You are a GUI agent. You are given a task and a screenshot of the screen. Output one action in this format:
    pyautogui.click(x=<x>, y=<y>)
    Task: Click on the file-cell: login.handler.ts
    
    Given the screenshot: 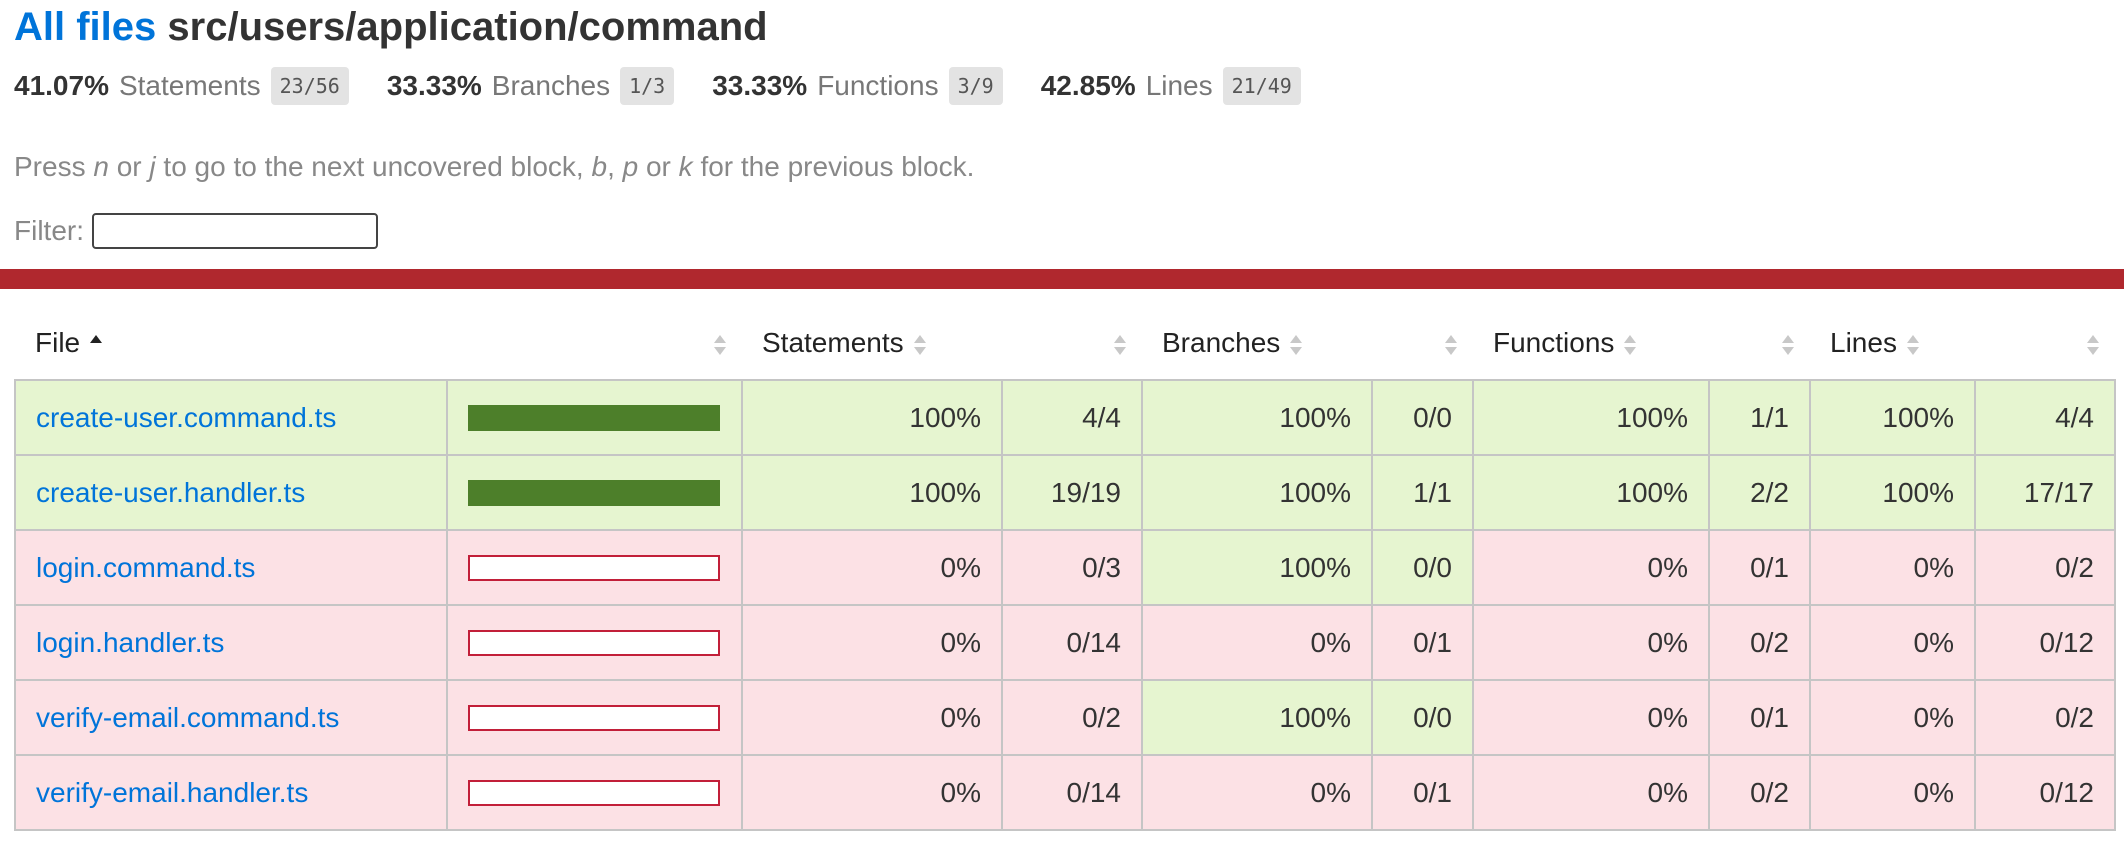 What is the action you would take?
    pyautogui.click(x=231, y=642)
    